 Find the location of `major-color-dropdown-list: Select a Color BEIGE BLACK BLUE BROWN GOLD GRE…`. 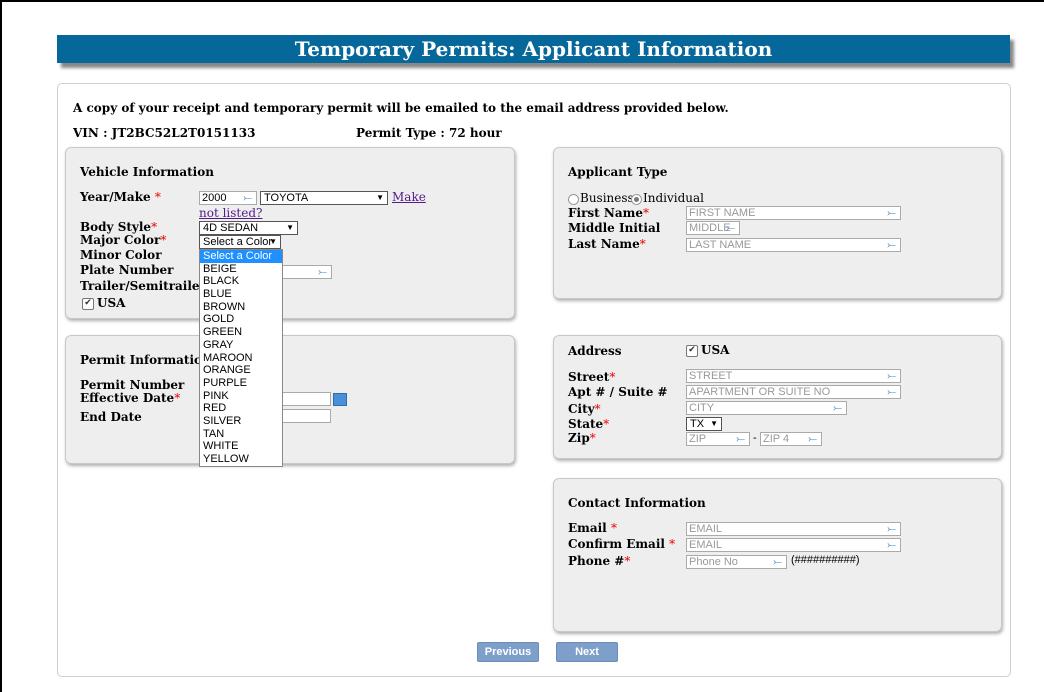

major-color-dropdown-list: Select a Color BEIGE BLACK BLUE BROWN GOLD GRE… is located at coordinates (241, 358).